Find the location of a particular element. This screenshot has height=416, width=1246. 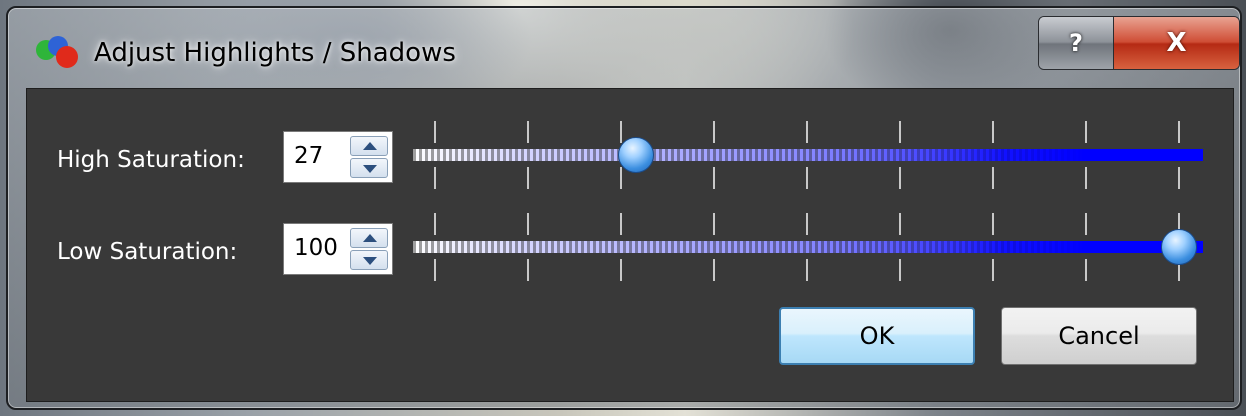

question-mark-icon: ? is located at coordinates (1076, 43).